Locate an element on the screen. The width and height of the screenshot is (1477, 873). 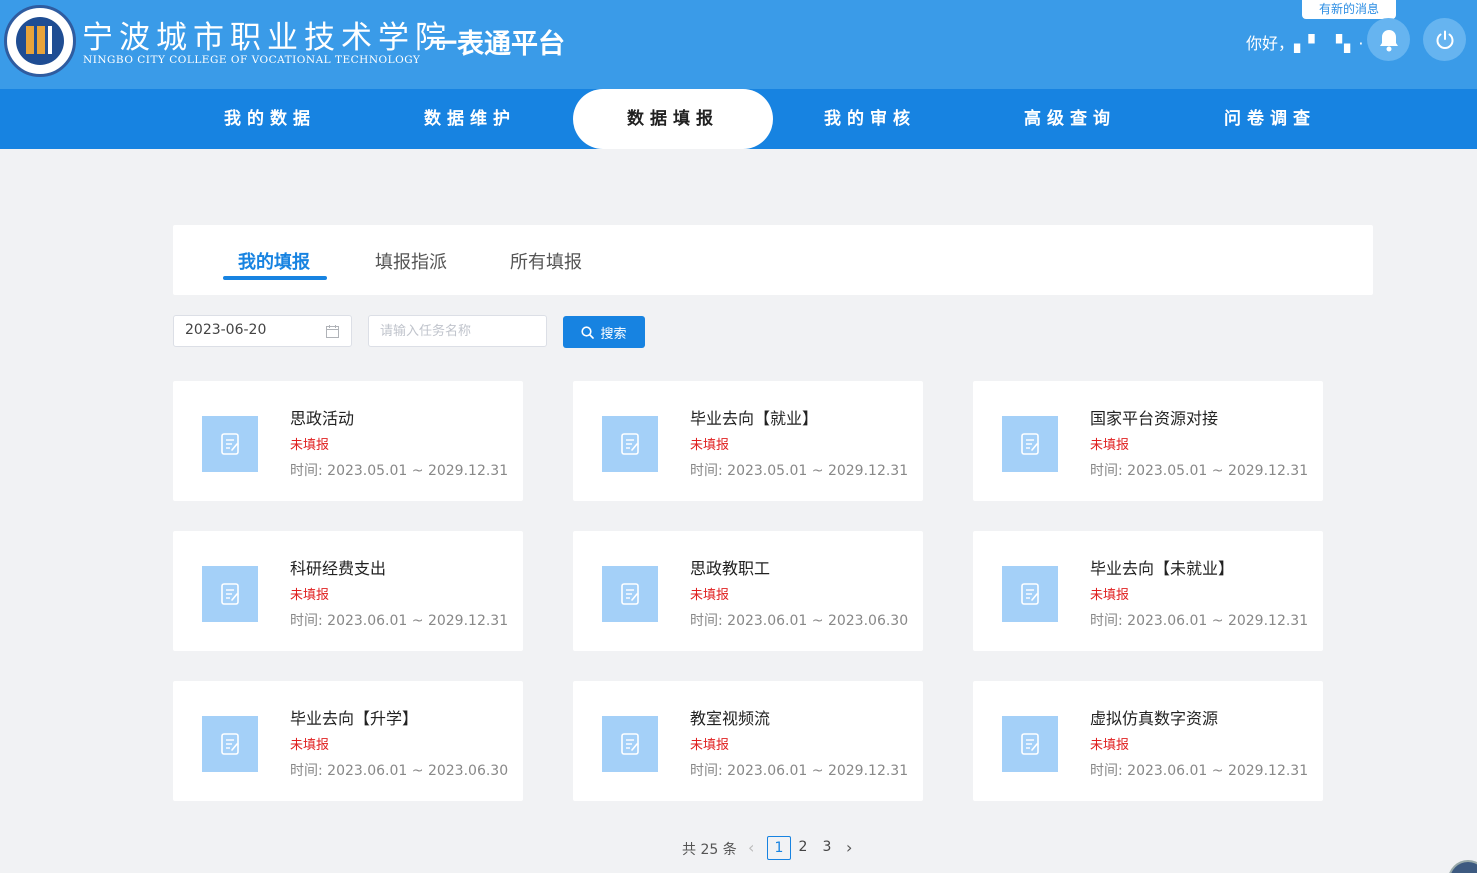
card-title: 国家平台资源对接 is located at coordinates (1154, 418).